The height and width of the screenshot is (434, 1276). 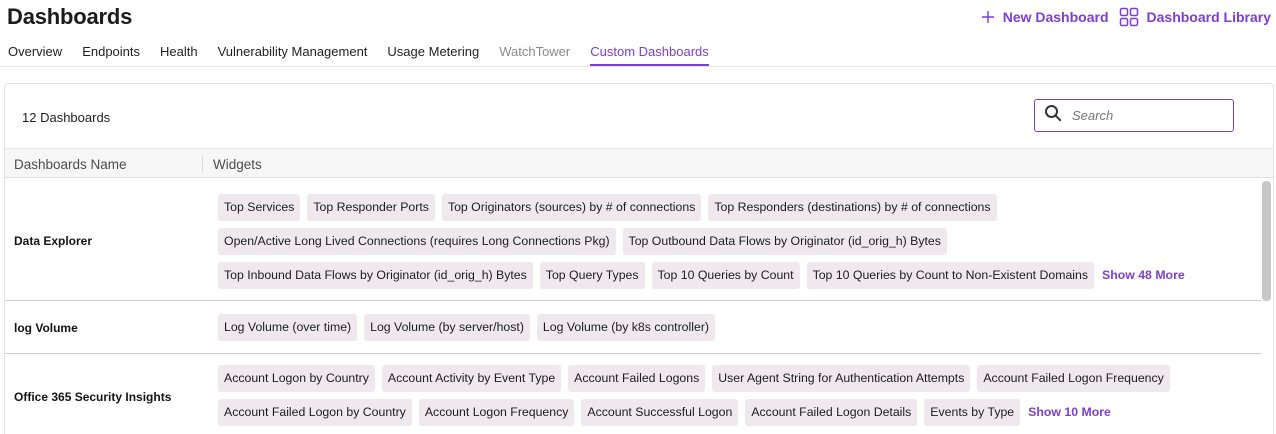 I want to click on dashboard-library-button: Dashboard Library, so click(x=1195, y=17).